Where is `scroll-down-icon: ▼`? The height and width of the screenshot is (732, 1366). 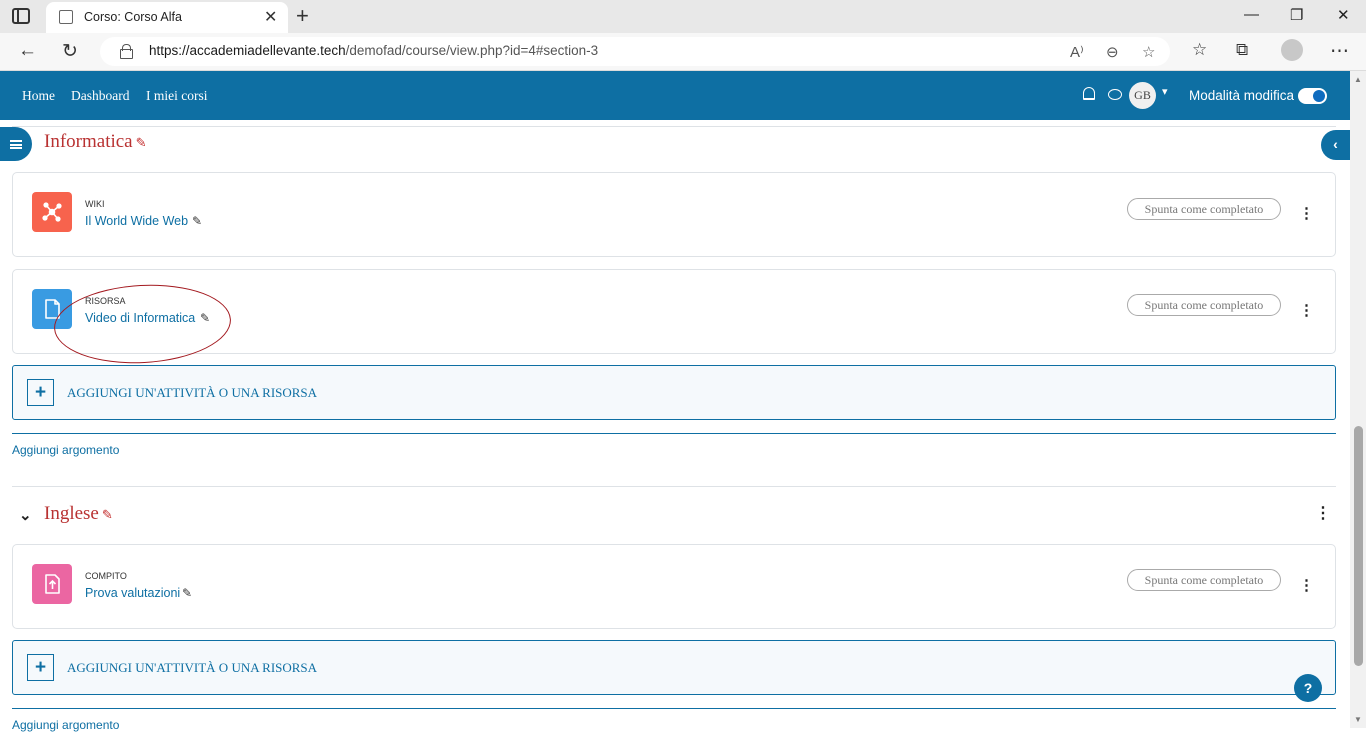
scroll-down-icon: ▼ is located at coordinates (1358, 719).